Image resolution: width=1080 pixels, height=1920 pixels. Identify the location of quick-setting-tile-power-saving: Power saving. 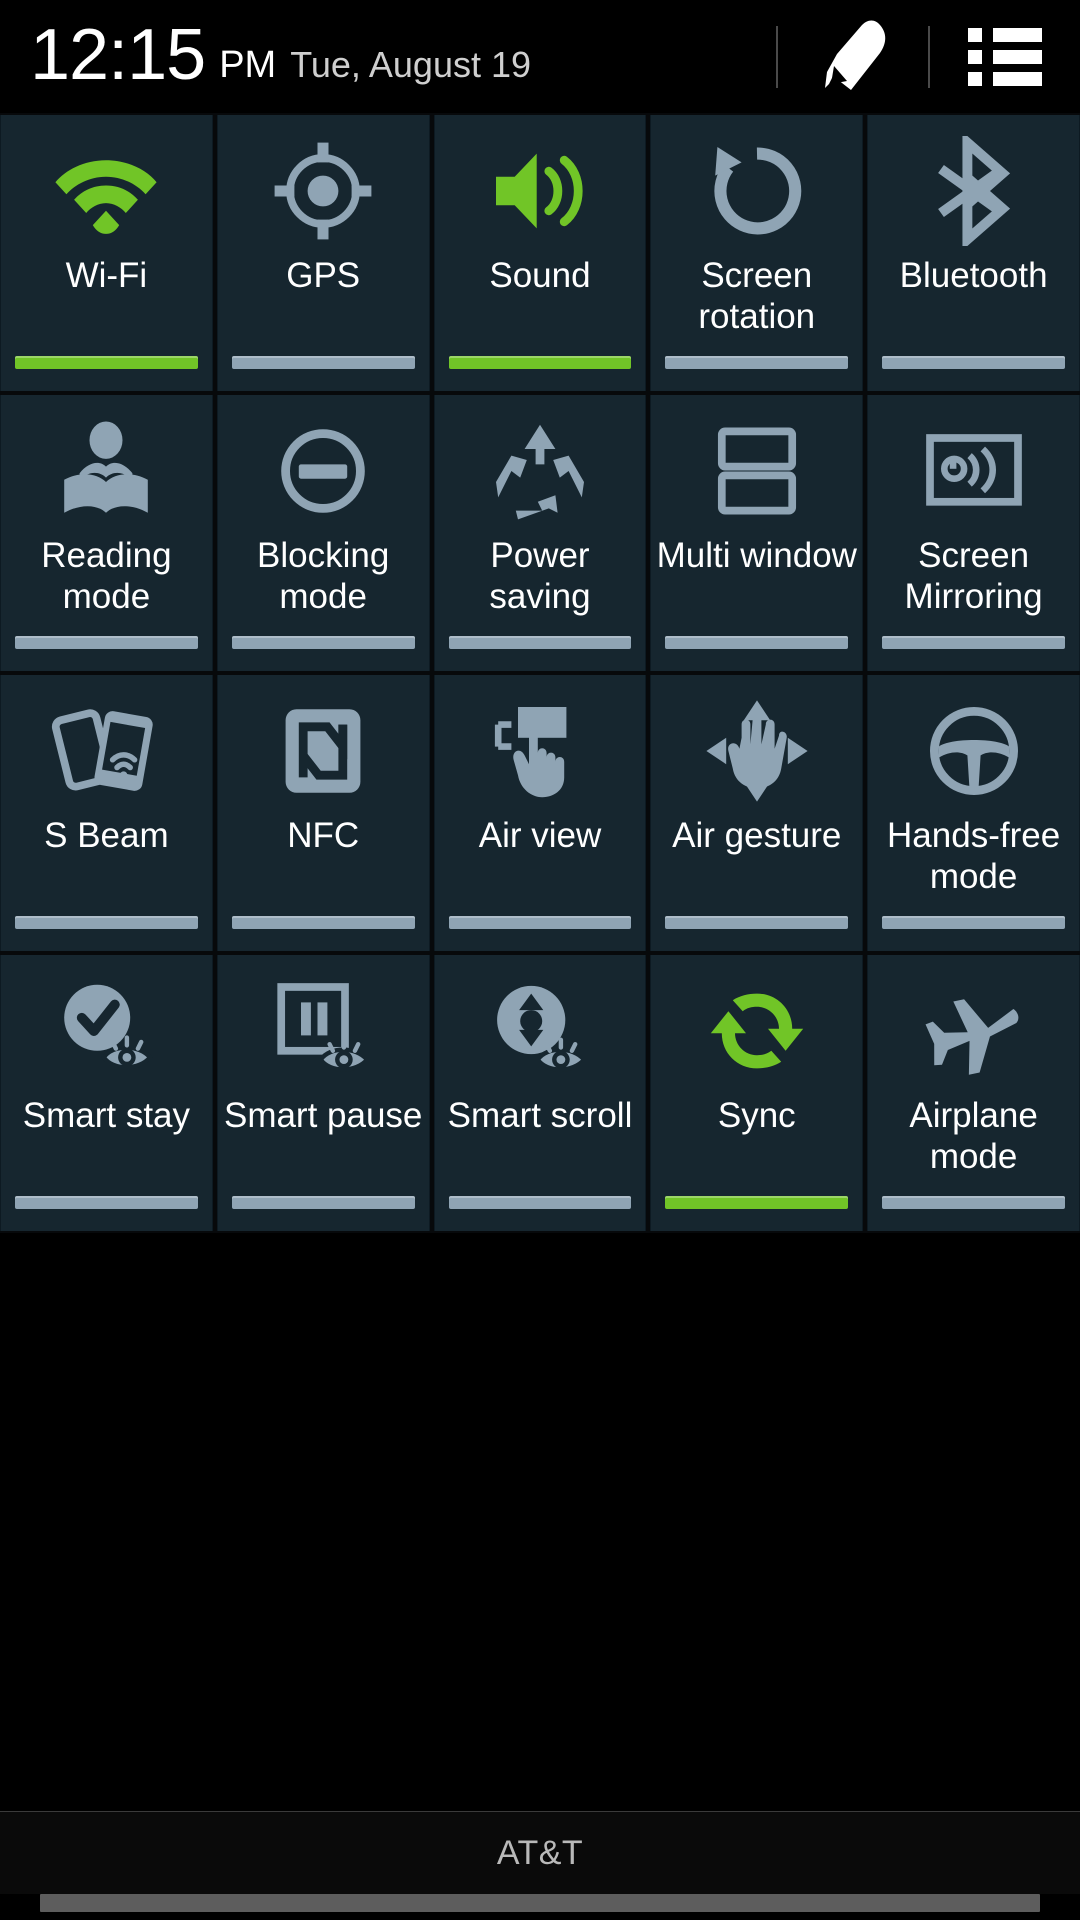
(540, 533).